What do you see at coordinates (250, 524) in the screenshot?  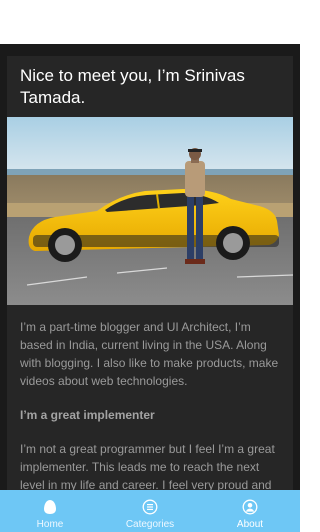 I see `tab-about-label: About` at bounding box center [250, 524].